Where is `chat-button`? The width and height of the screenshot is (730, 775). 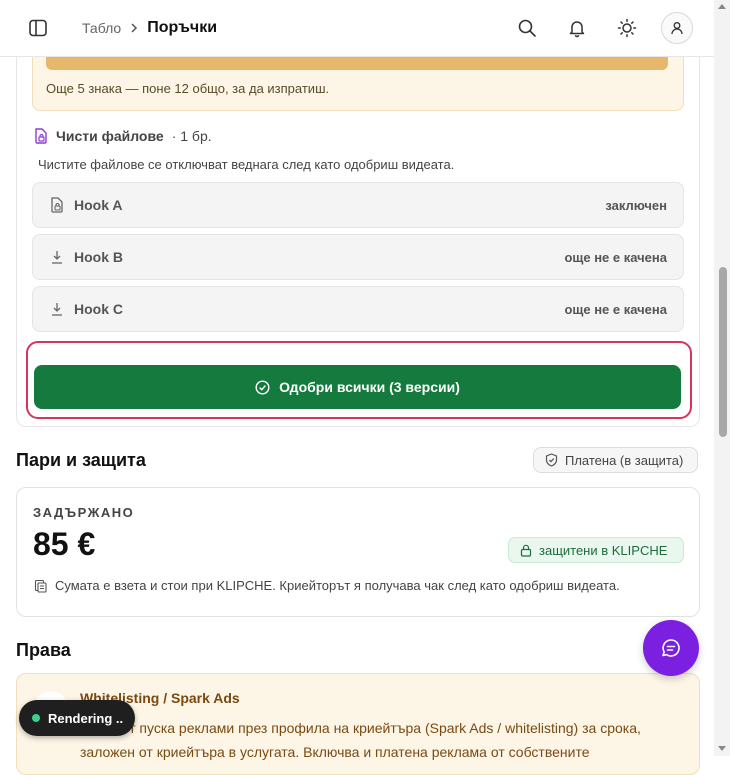 chat-button is located at coordinates (671, 648).